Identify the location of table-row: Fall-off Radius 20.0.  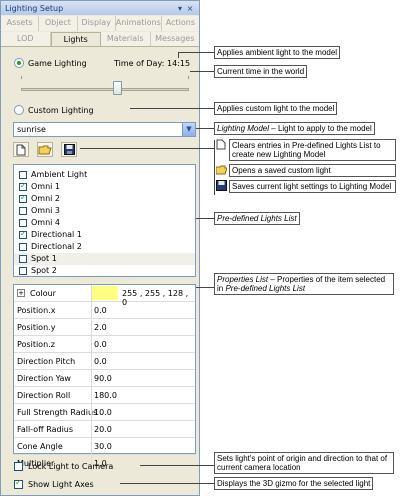
(104, 429).